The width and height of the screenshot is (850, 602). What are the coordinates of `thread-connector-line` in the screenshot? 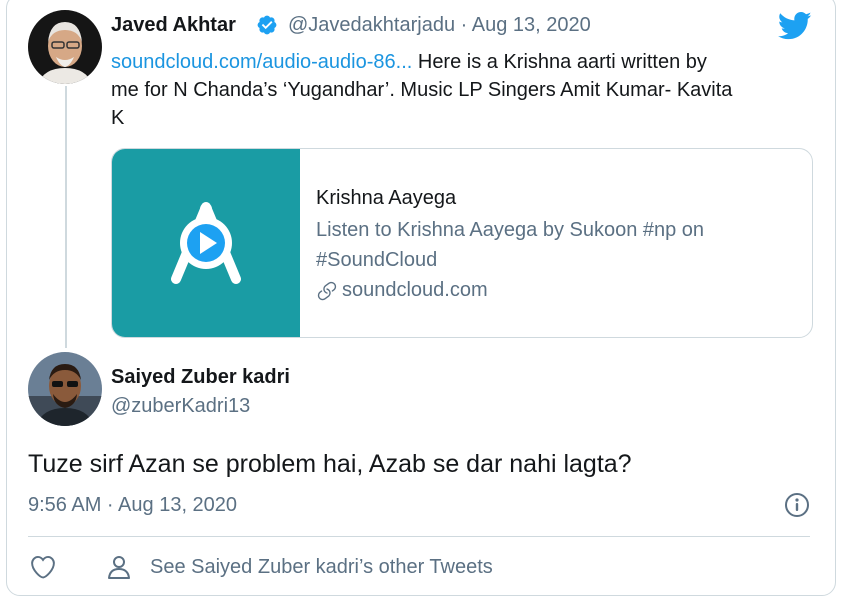 It's located at (66, 217).